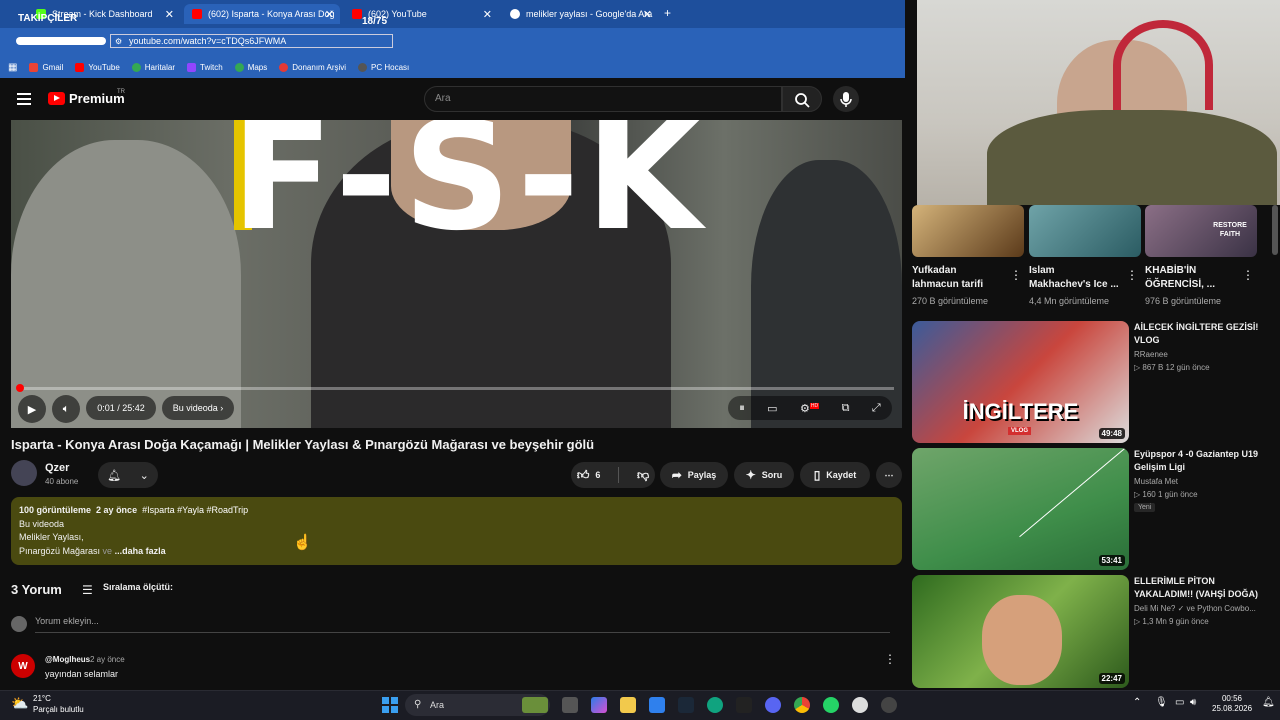  Describe the element at coordinates (1156, 481) in the screenshot. I see `channel-name: Mustafa Met` at that location.